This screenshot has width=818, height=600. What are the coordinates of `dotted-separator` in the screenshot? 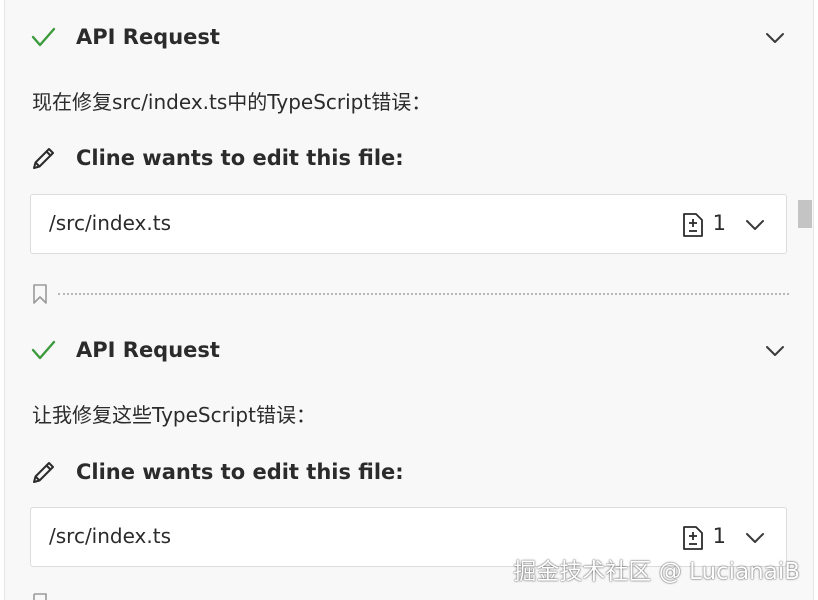 It's located at (423, 294).